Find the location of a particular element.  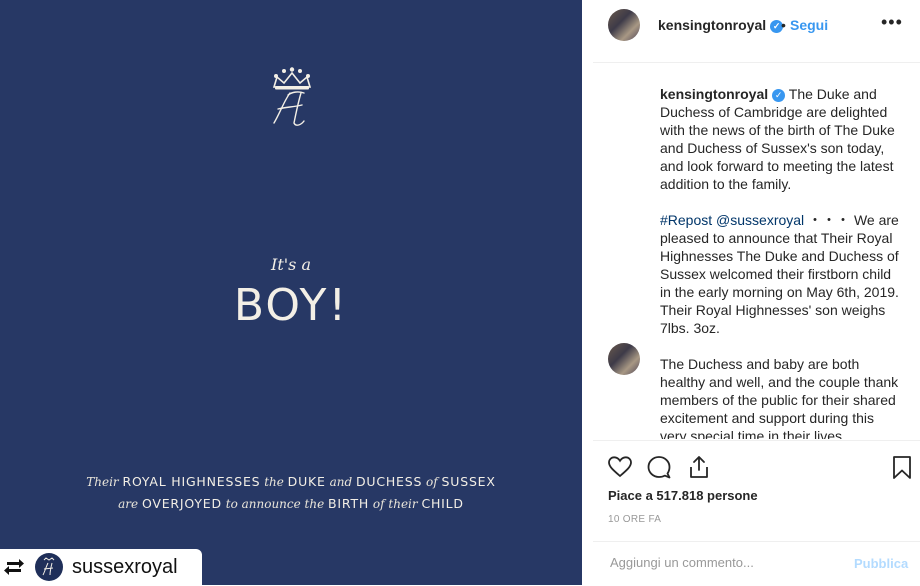

announcement-segment: DUCHESS is located at coordinates (389, 481).